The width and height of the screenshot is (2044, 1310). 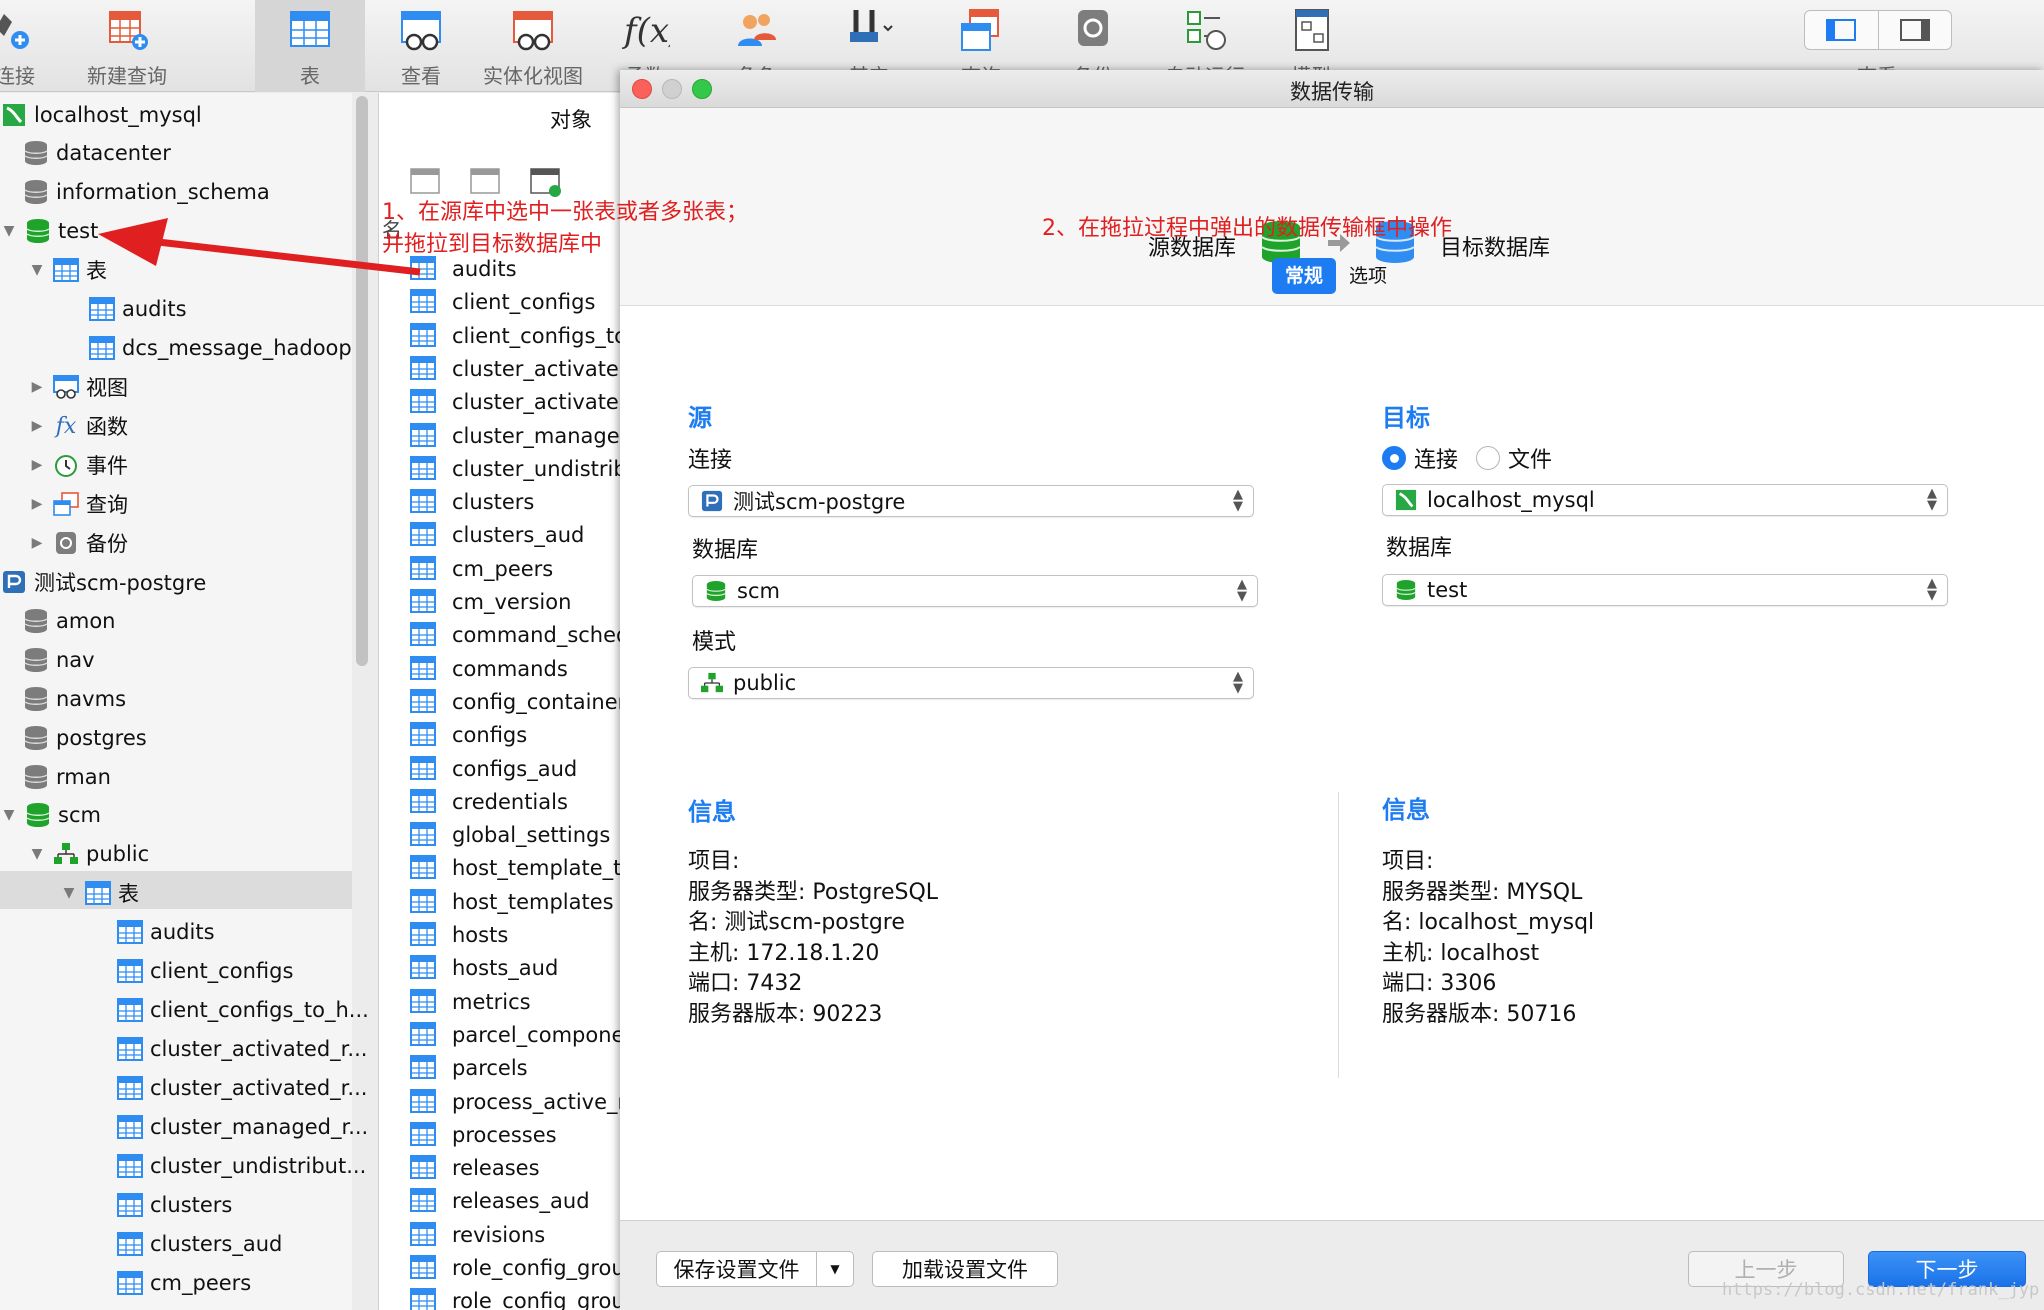 I want to click on tree-test-table-audits: audits, so click(x=137, y=309).